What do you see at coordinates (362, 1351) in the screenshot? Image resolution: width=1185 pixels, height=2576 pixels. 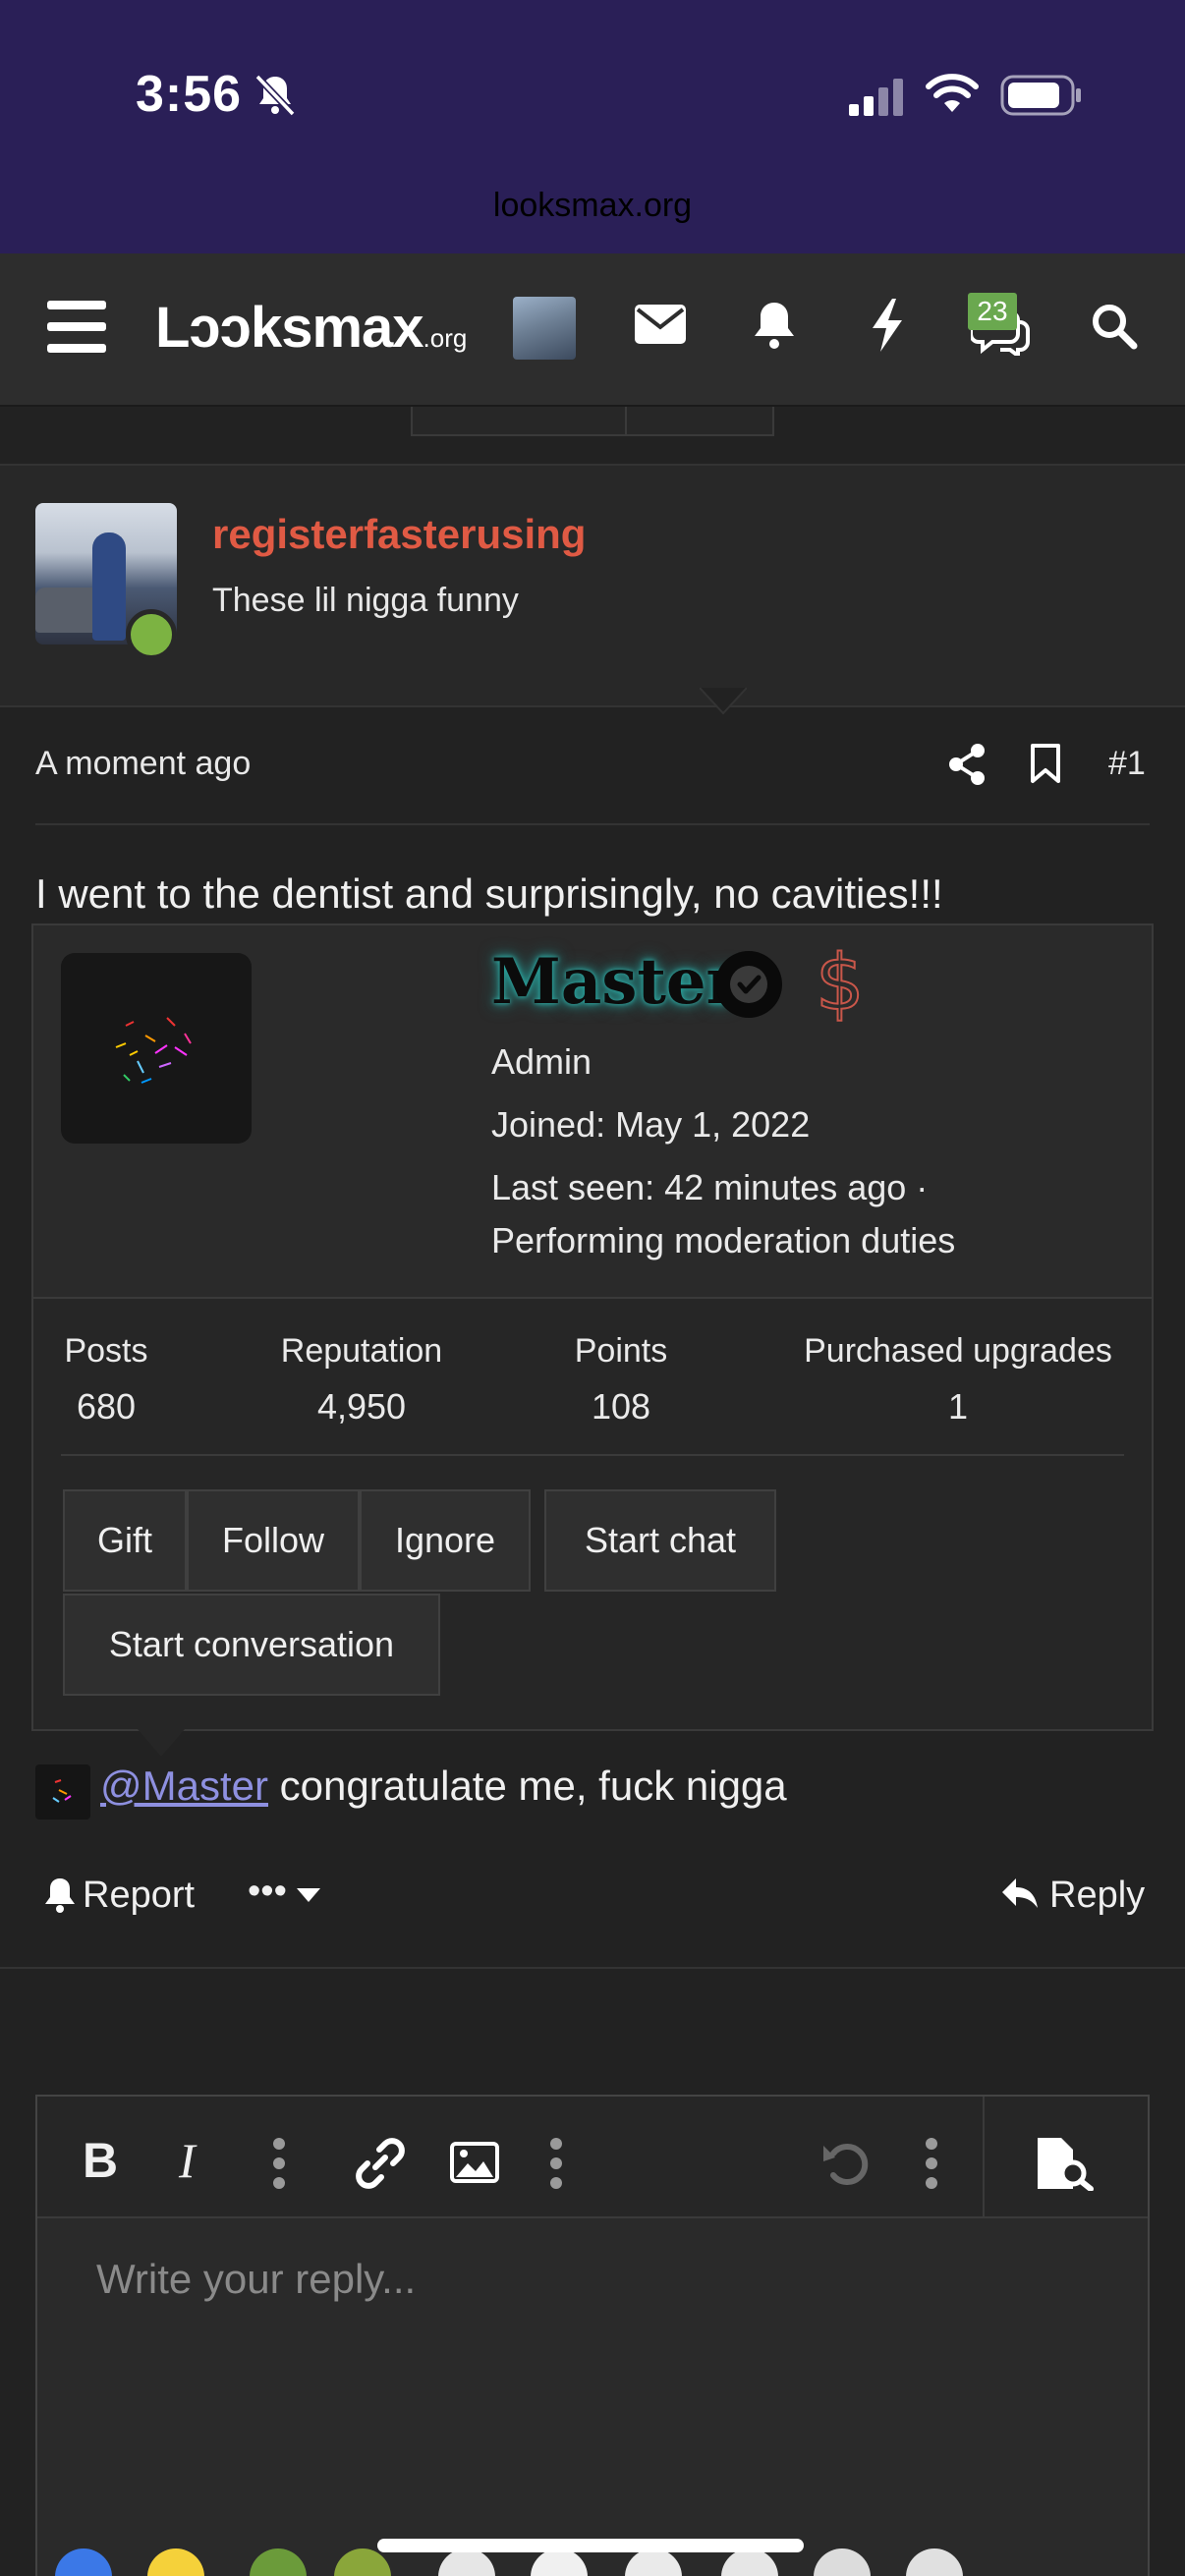 I see `stat-label: Reputation` at bounding box center [362, 1351].